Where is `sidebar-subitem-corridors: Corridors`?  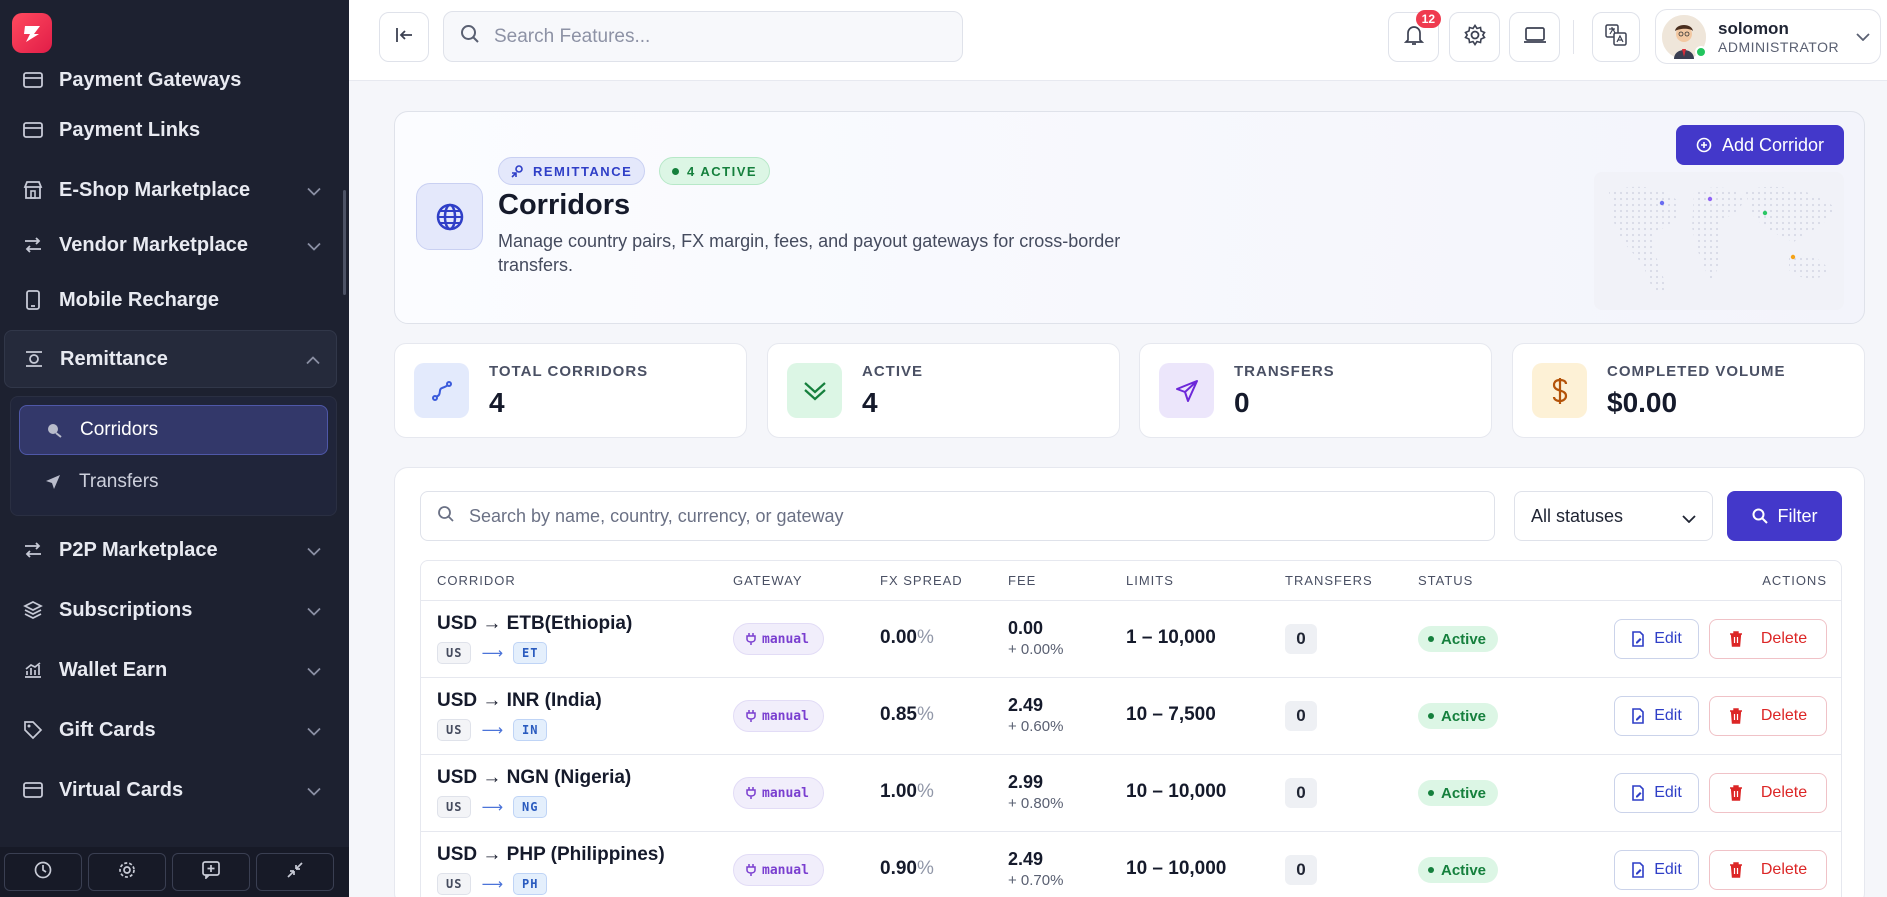 sidebar-subitem-corridors: Corridors is located at coordinates (173, 430).